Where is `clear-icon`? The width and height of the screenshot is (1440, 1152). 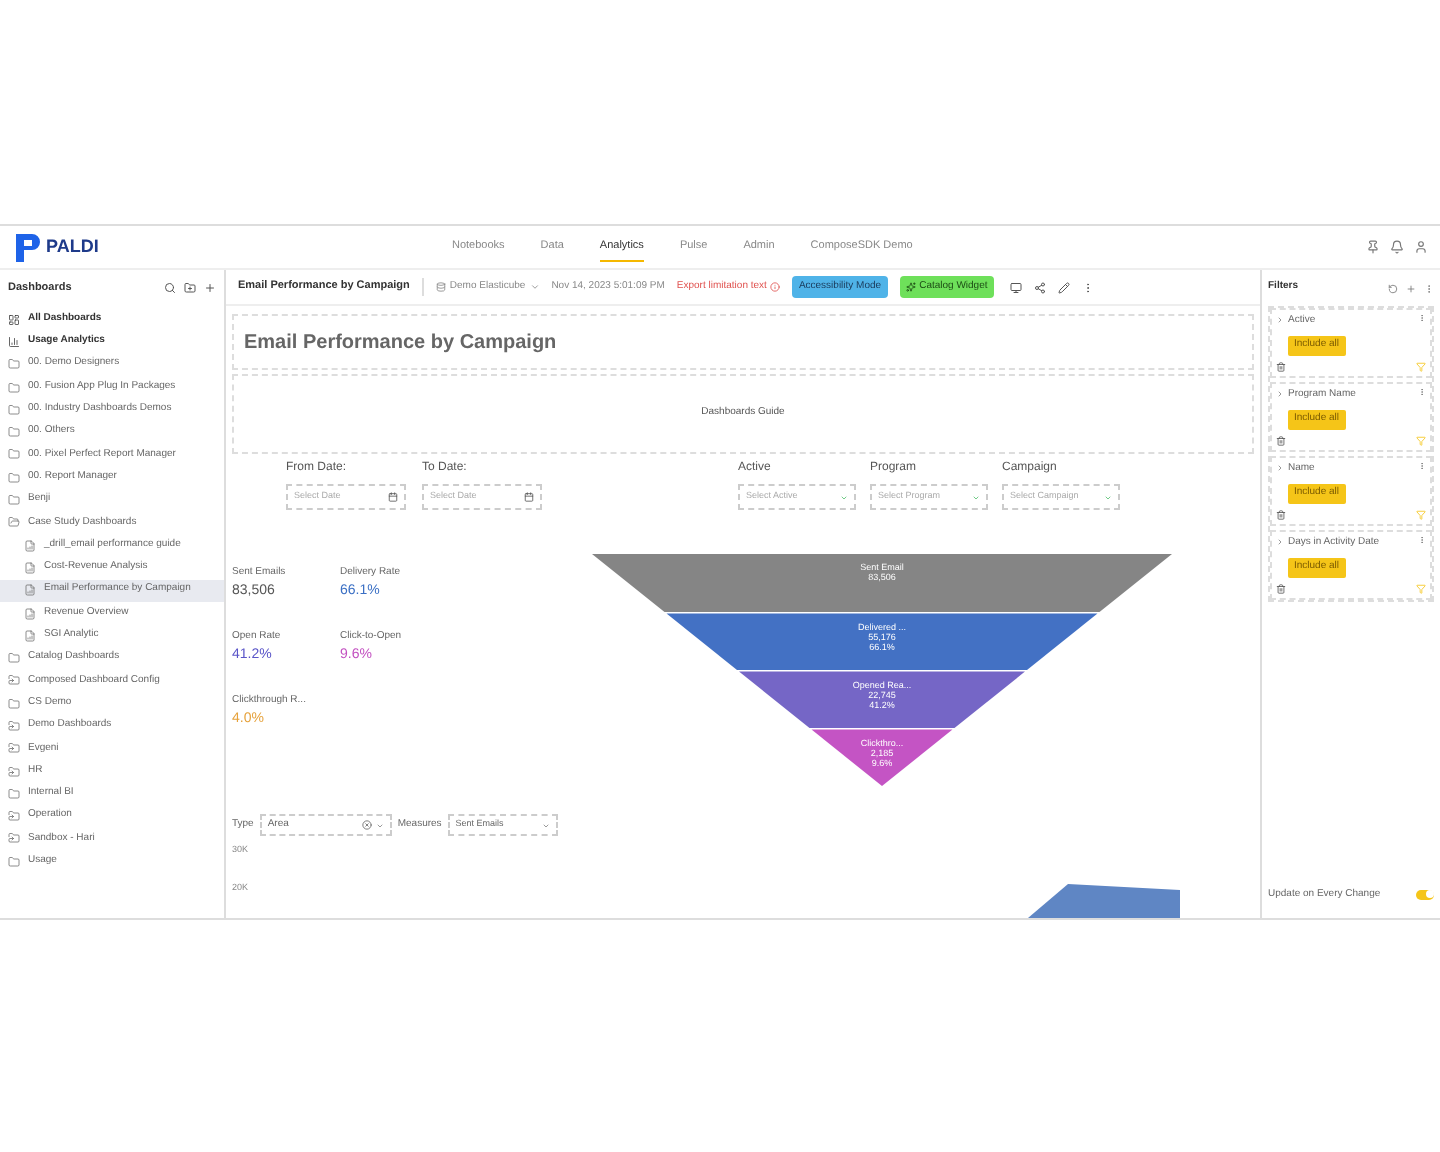
clear-icon is located at coordinates (366, 825).